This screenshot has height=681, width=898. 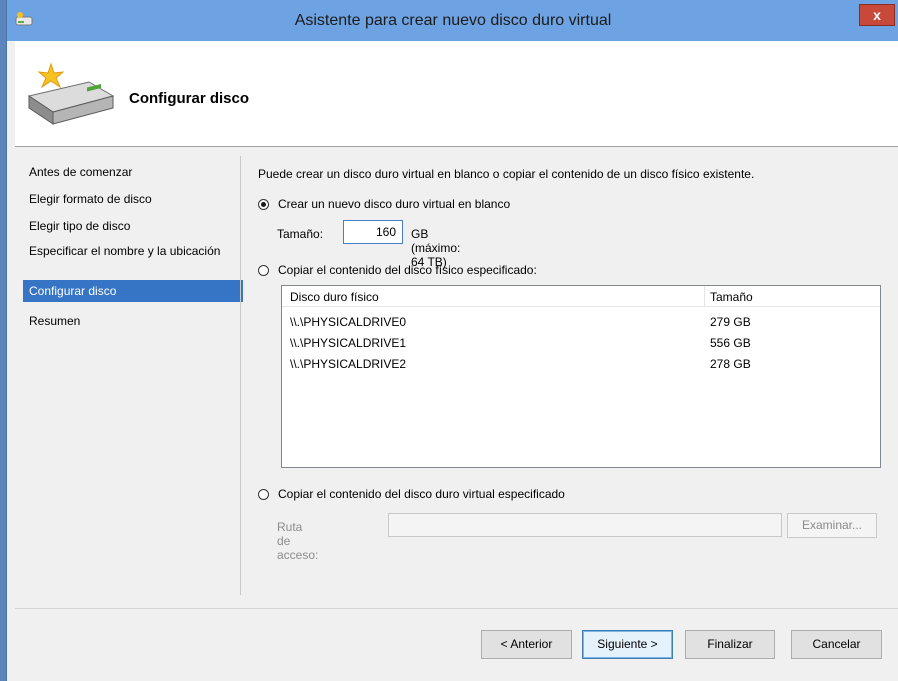 I want to click on nav-item-antes-de-comenzar: Antes de comenzar, so click(x=129, y=172).